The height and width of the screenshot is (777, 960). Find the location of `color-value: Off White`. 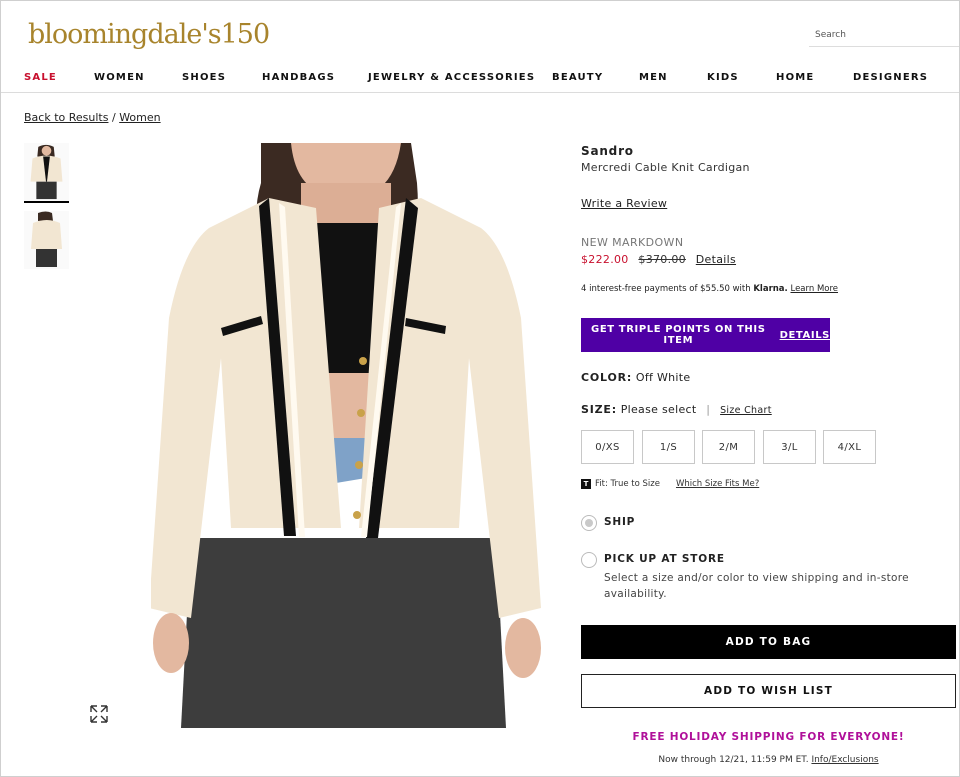

color-value: Off White is located at coordinates (663, 377).